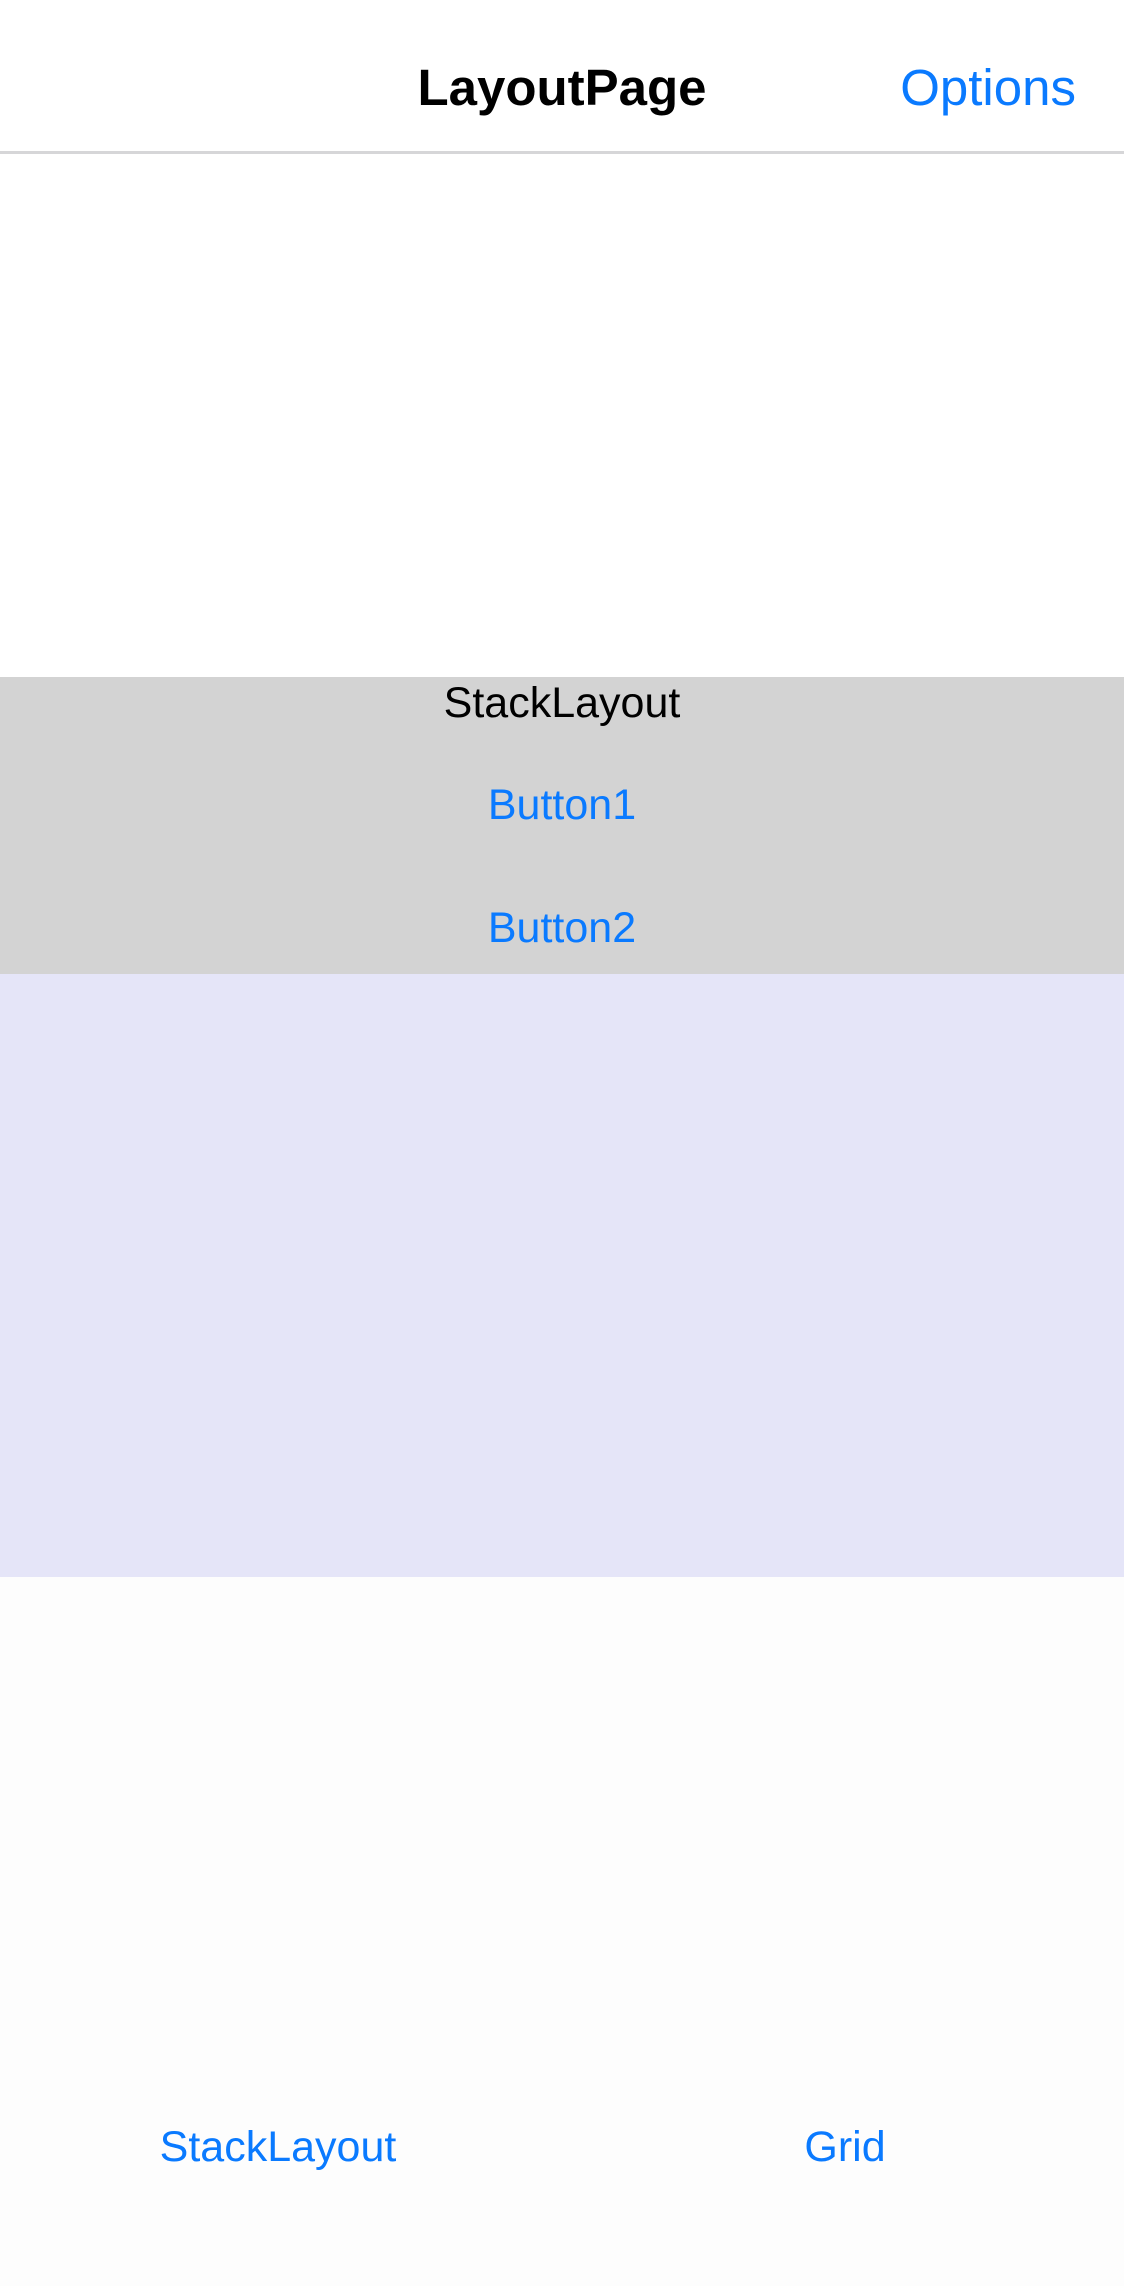 This screenshot has width=1124, height=2286. I want to click on tab-stacklayout: StackLayout, so click(278, 2147).